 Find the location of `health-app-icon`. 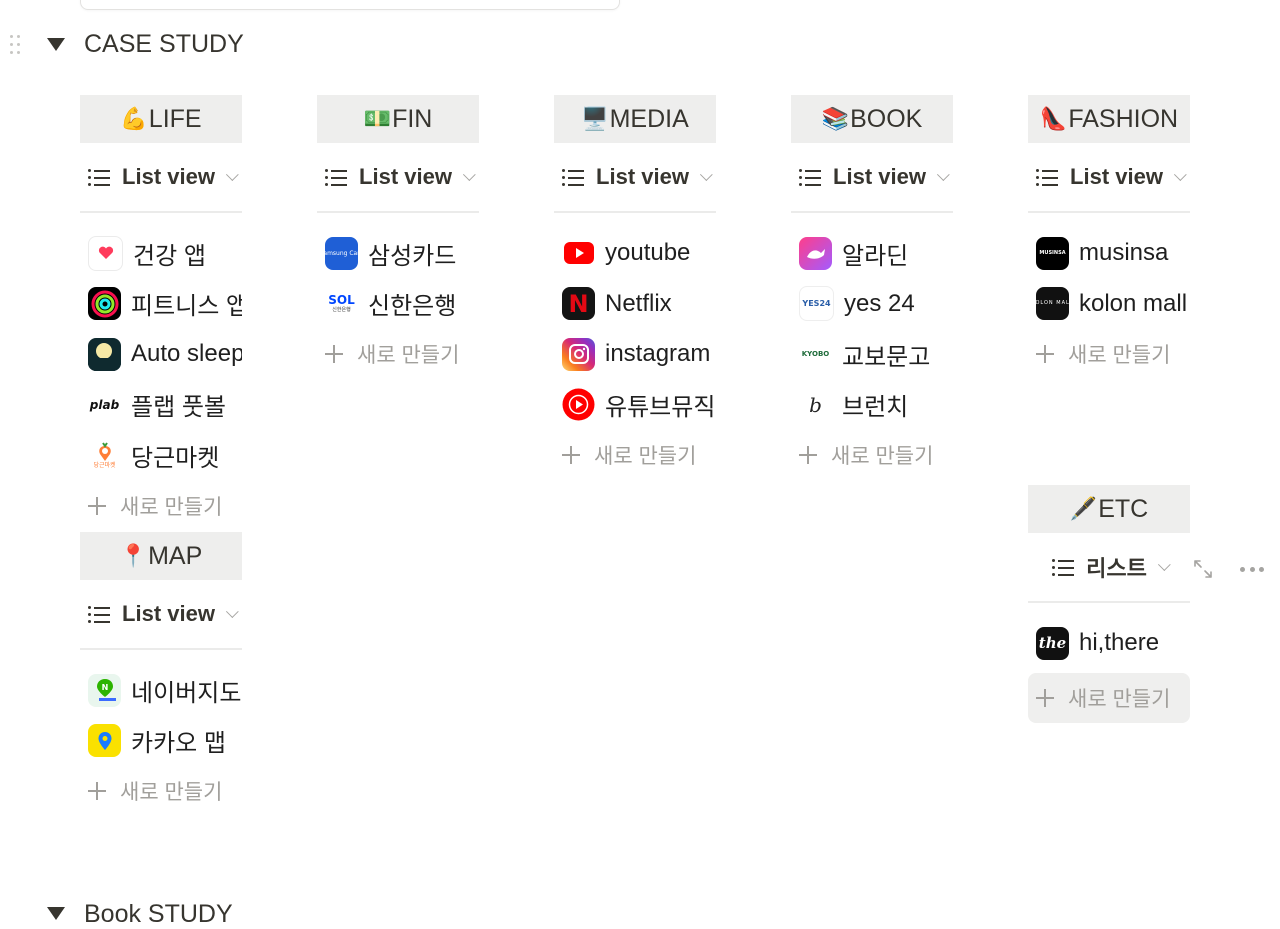

health-app-icon is located at coordinates (105, 253).